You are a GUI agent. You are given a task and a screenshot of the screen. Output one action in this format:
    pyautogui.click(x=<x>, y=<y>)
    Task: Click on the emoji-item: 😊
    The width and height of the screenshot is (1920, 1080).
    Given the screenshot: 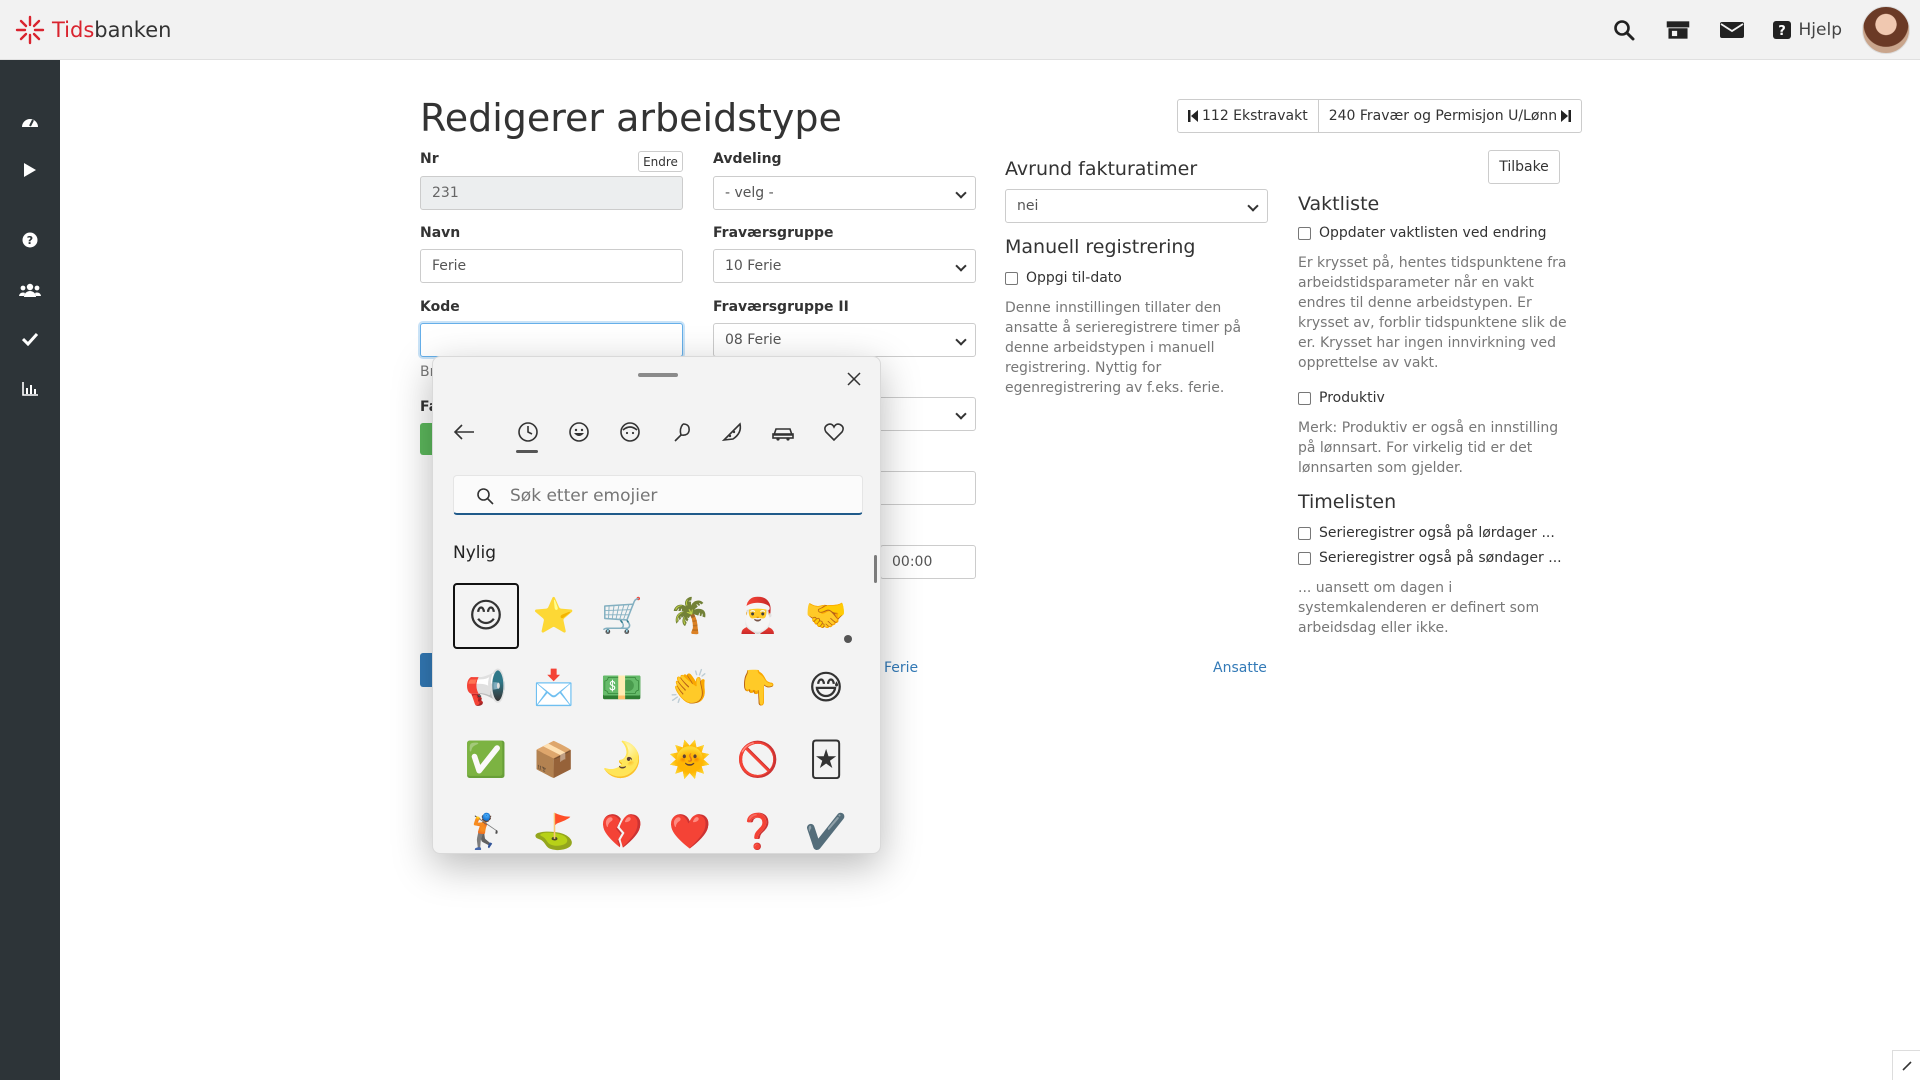 What is the action you would take?
    pyautogui.click(x=486, y=616)
    